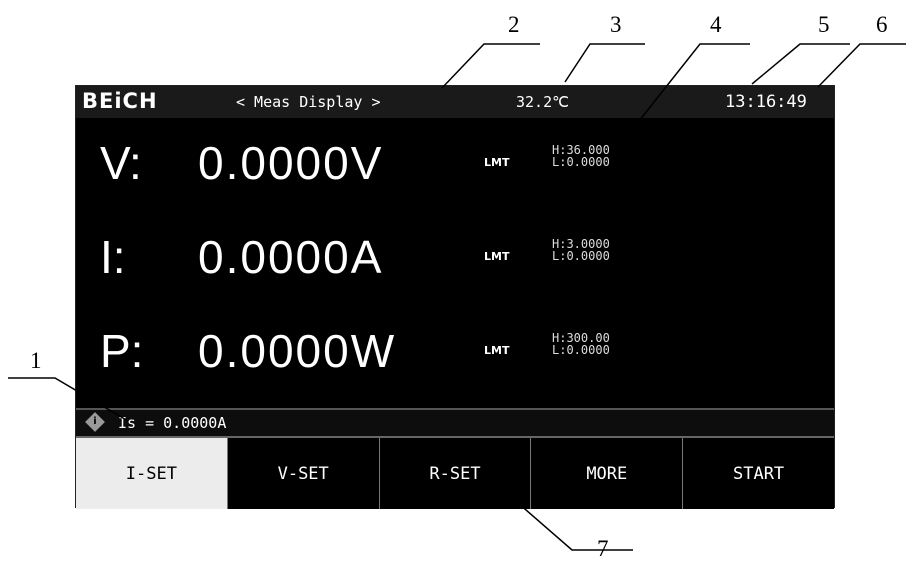  I want to click on callout-4: 4, so click(716, 24).